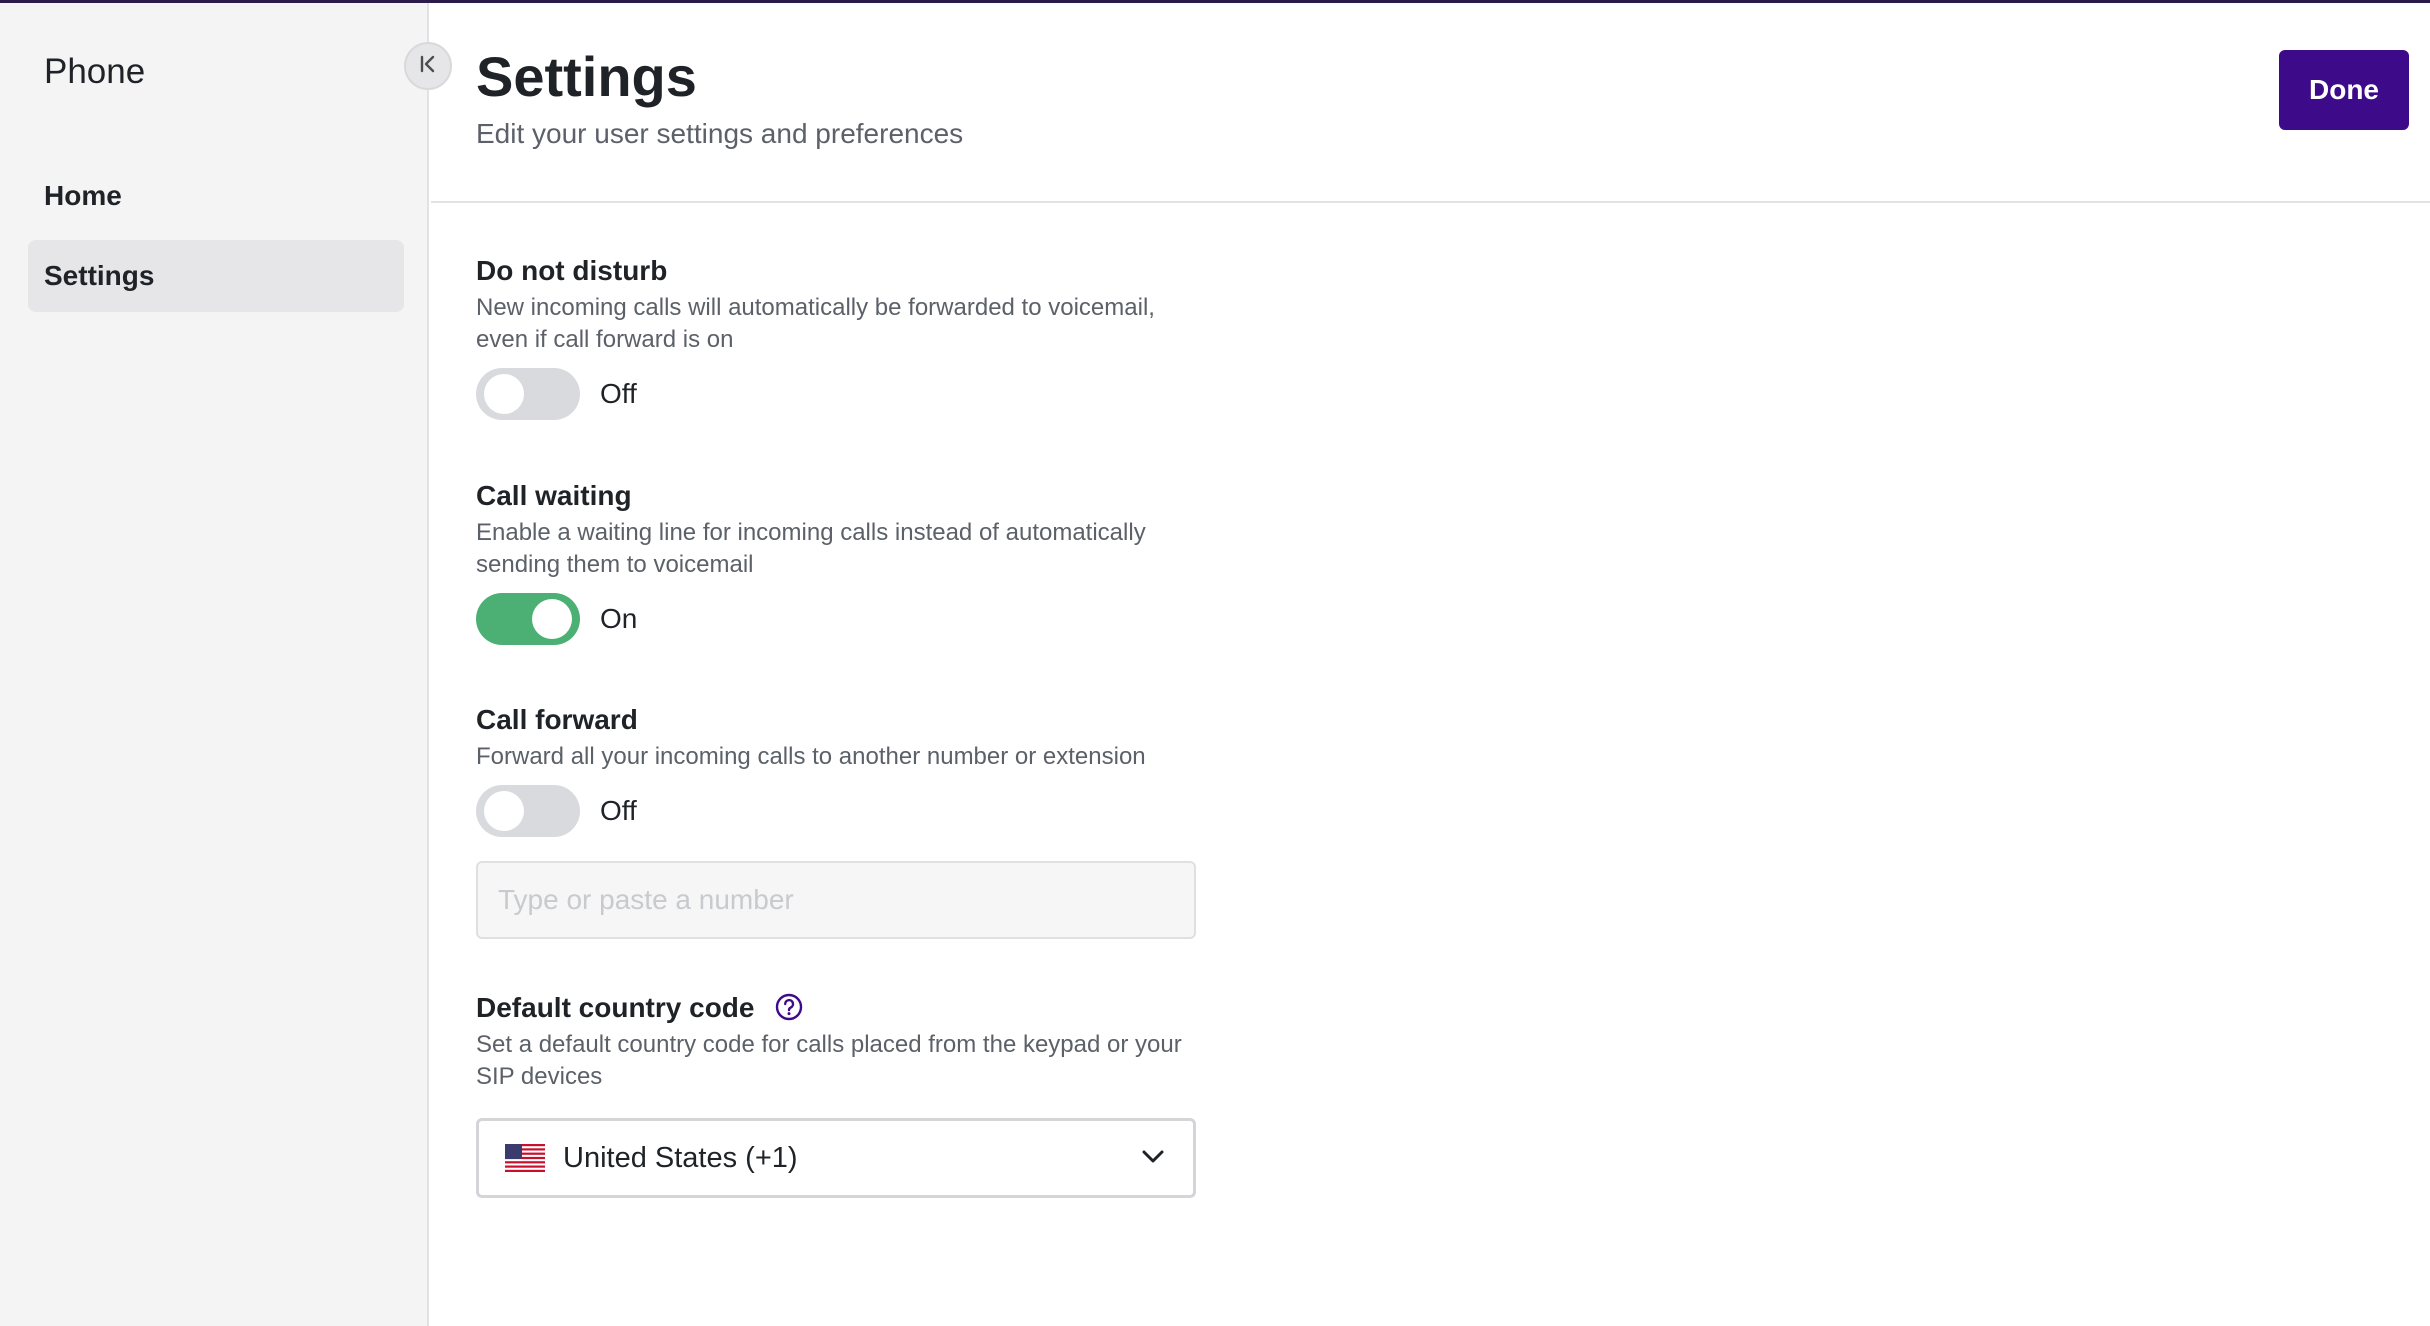 This screenshot has height=1326, width=2430. I want to click on page-subtitle: Edit your user settings and preferences, so click(720, 133).